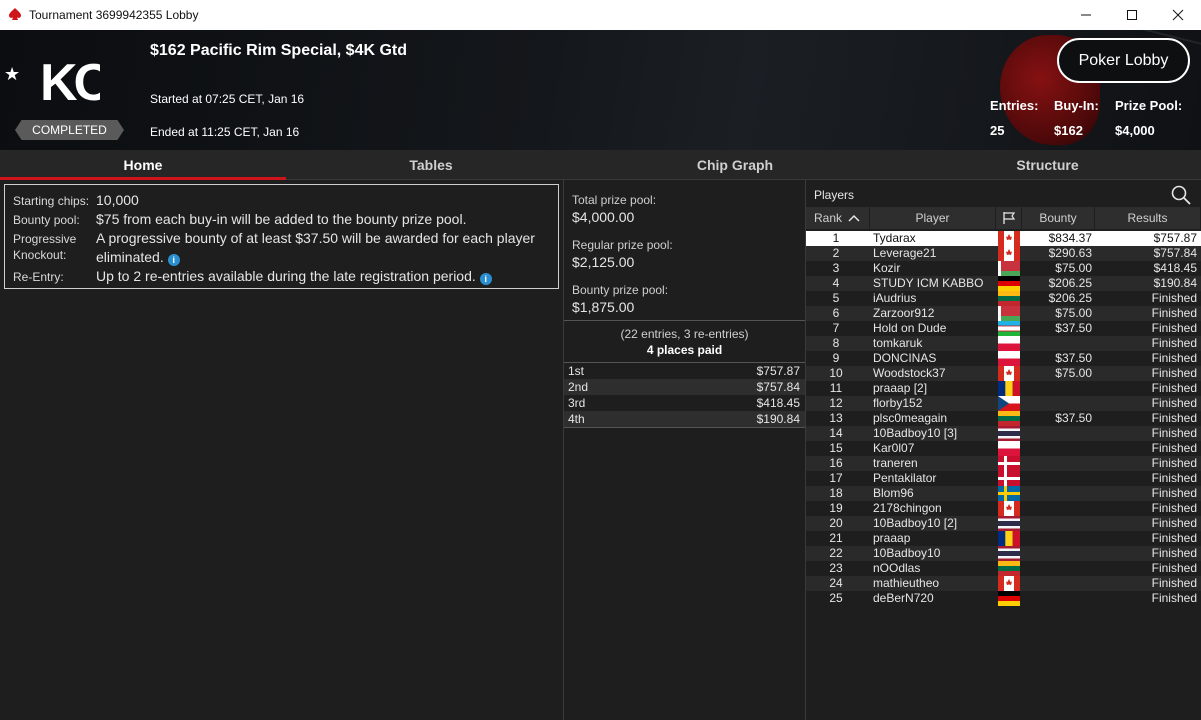  What do you see at coordinates (1003, 478) in the screenshot?
I see `player-row: 17 Pentakilator Finished` at bounding box center [1003, 478].